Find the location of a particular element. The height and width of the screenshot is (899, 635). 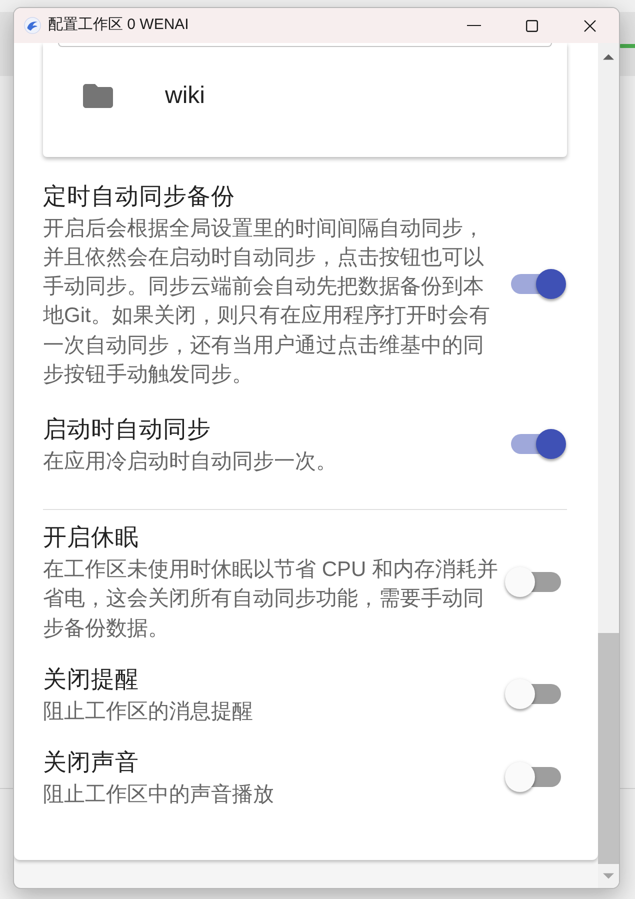

setting-description: 阻止工作区中的声音播放 is located at coordinates (159, 795).